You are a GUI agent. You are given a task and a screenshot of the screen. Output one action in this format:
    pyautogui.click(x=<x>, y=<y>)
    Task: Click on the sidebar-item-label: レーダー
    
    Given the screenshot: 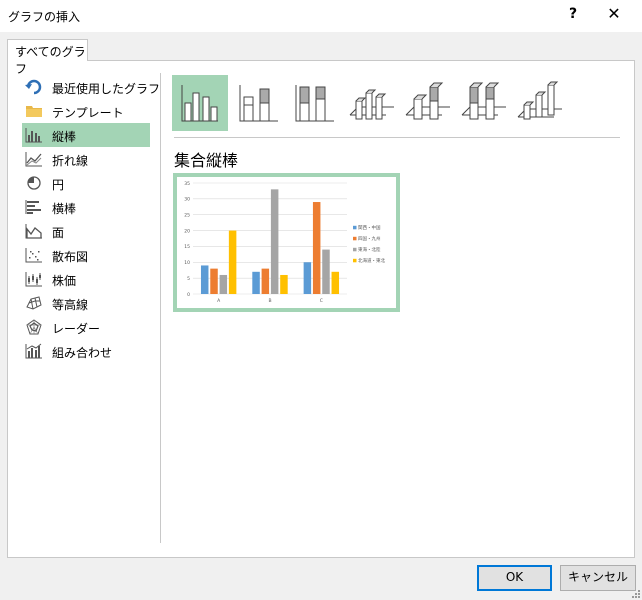 What is the action you would take?
    pyautogui.click(x=76, y=329)
    